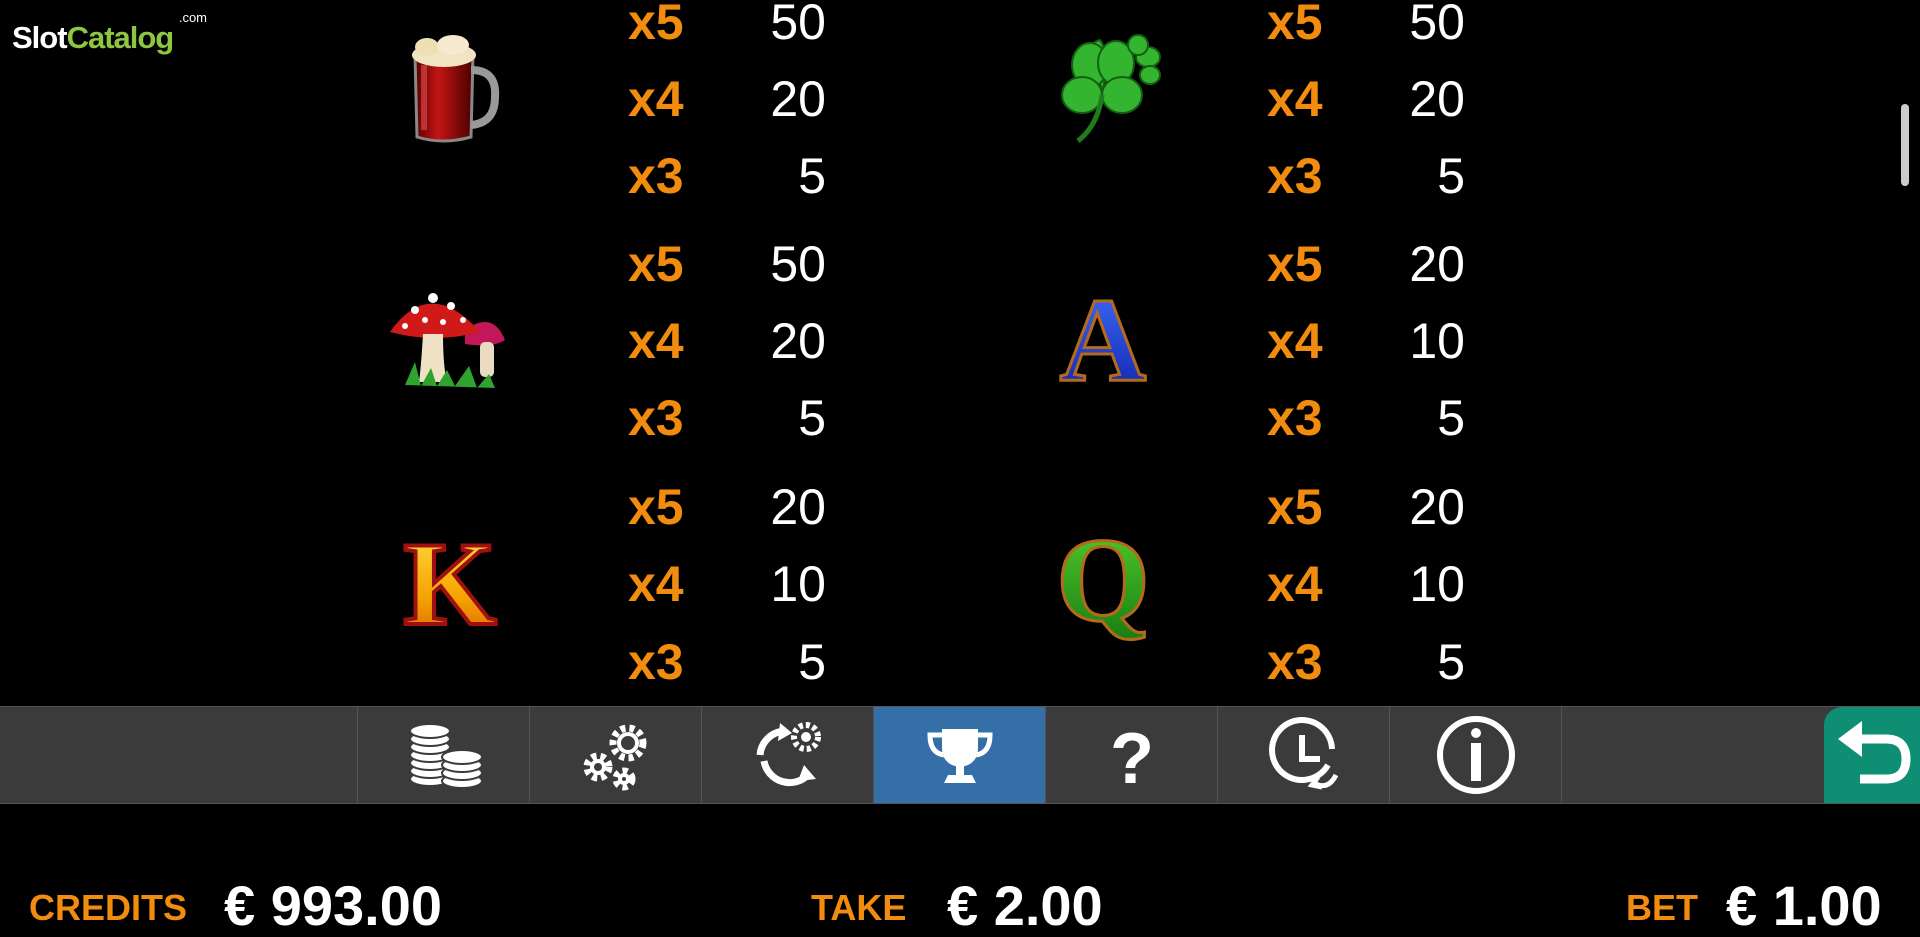  What do you see at coordinates (1025, 905) in the screenshot?
I see `take-value: € 2.00` at bounding box center [1025, 905].